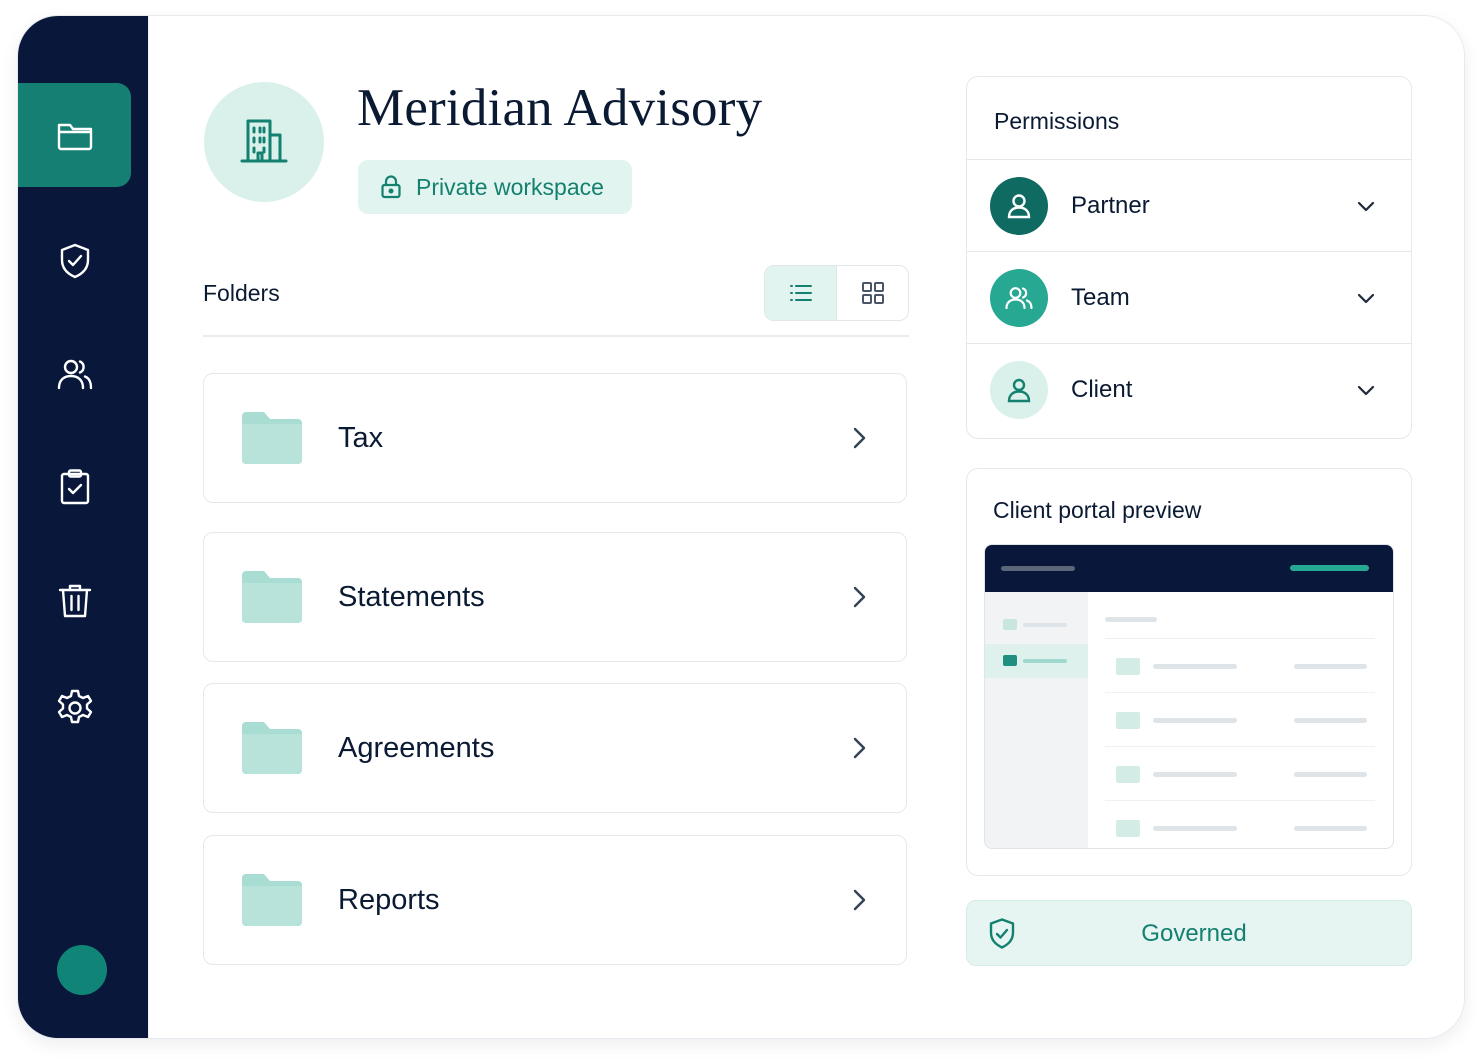  Describe the element at coordinates (411, 596) in the screenshot. I see `folder-name: Statements` at that location.